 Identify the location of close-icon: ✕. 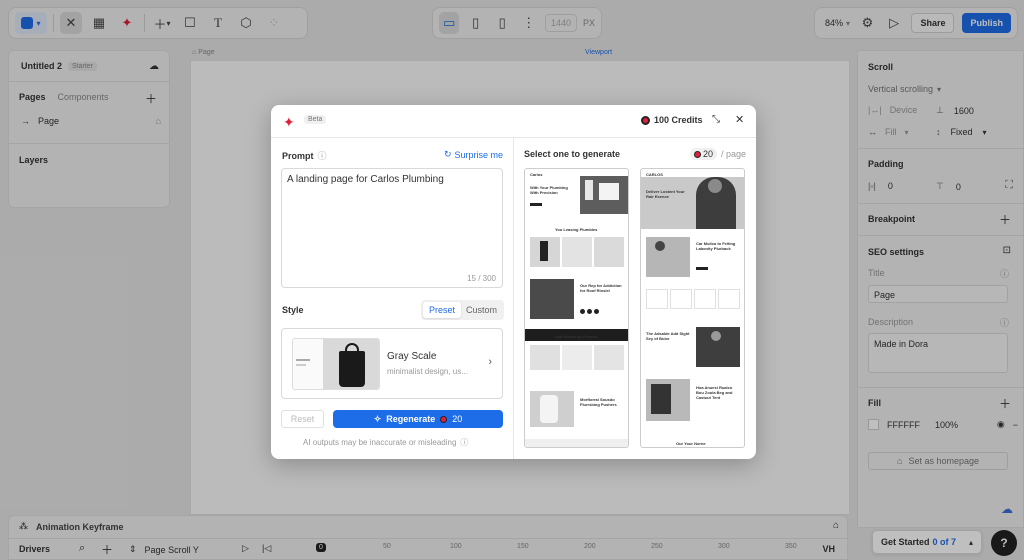
(739, 119).